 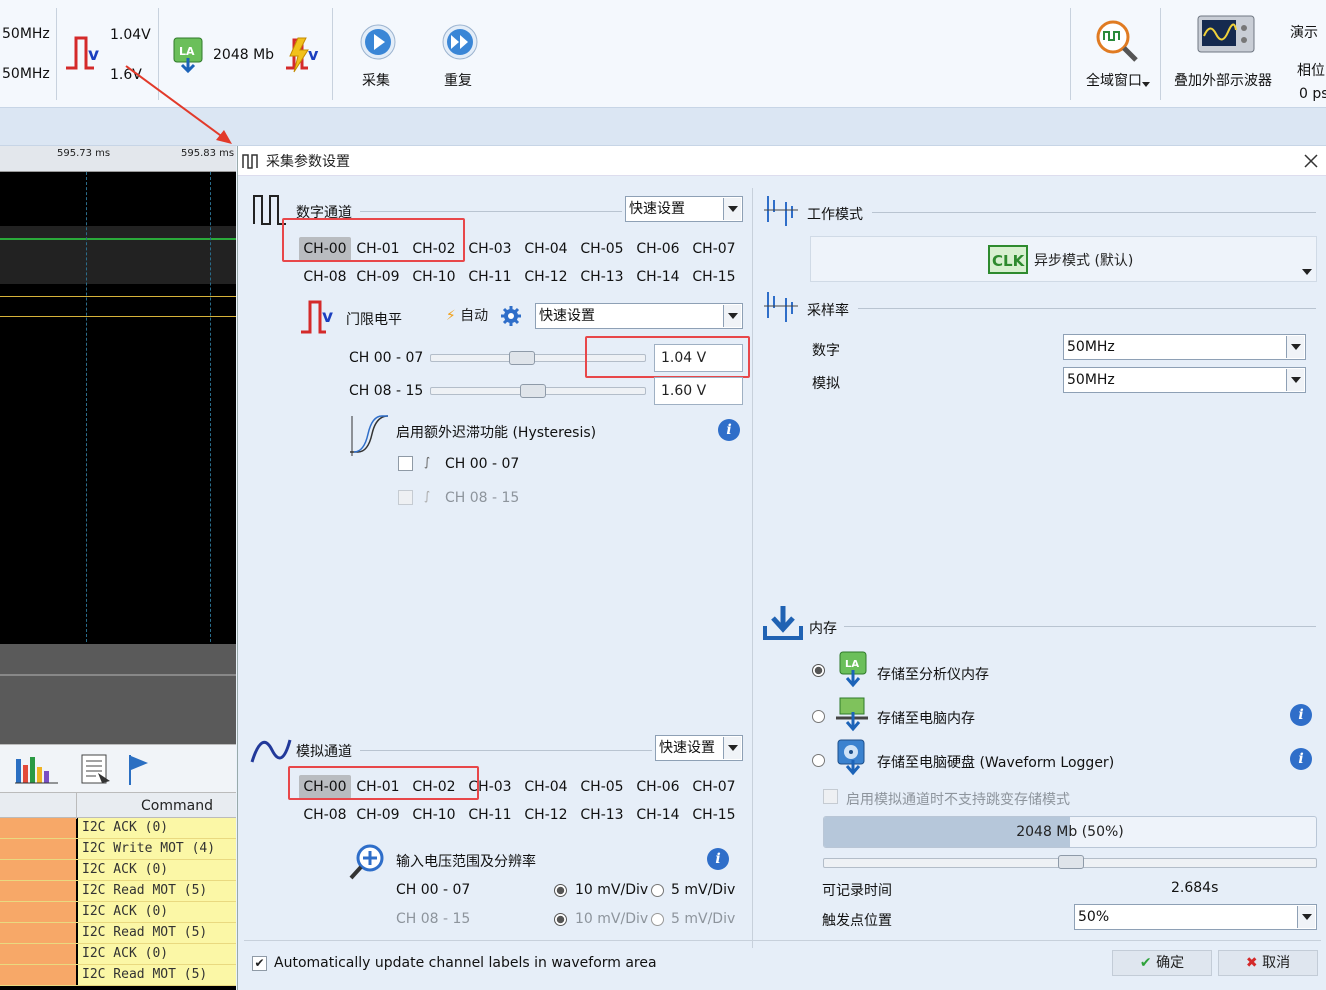 I want to click on memory-usage-bar: 2048 Mb (50%), so click(x=1070, y=832).